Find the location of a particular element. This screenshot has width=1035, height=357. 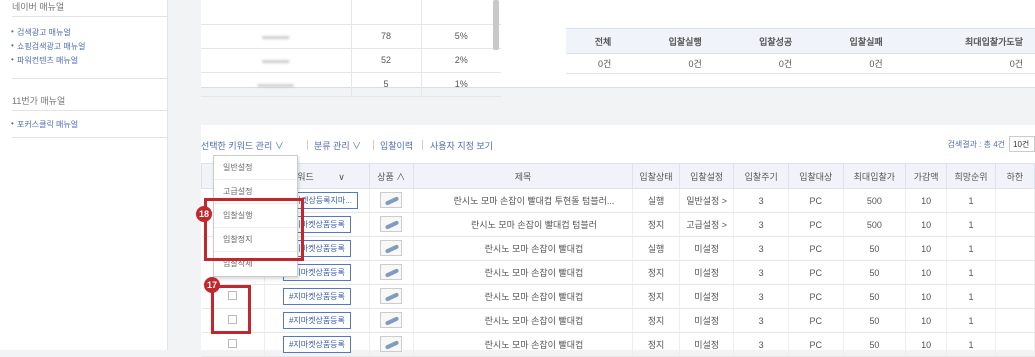

blurred-keyword: ▬▬▬ is located at coordinates (276, 36).